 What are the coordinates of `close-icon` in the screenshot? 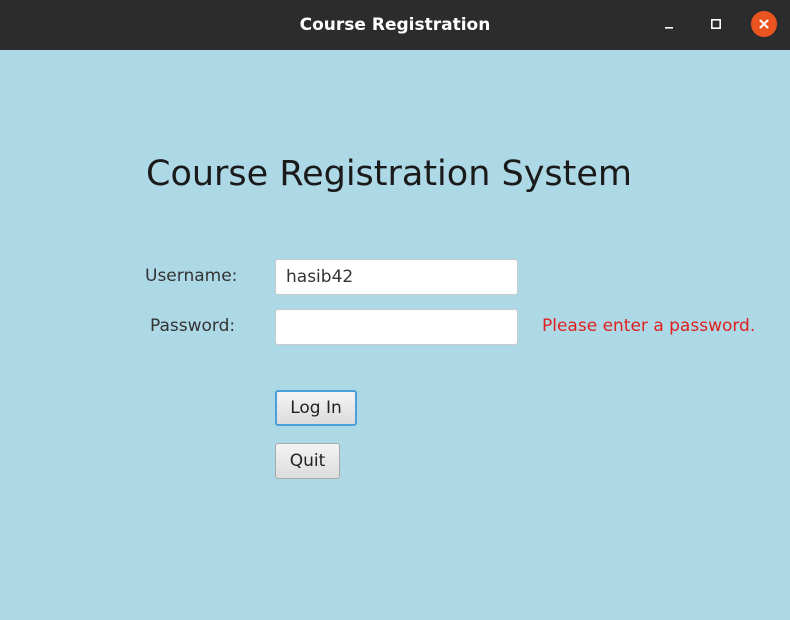 It's located at (764, 24).